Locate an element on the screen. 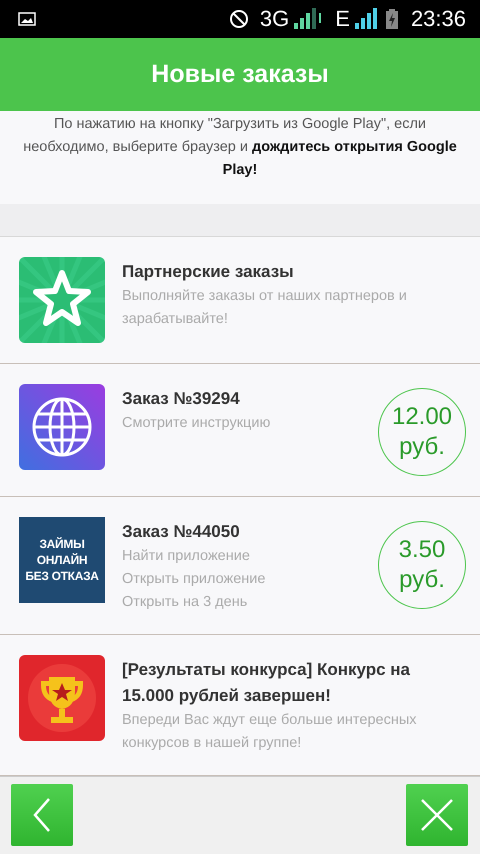  order-description: Впереди Вас ждут еще больше интересных конкурсов в нашей группе! is located at coordinates (270, 731).